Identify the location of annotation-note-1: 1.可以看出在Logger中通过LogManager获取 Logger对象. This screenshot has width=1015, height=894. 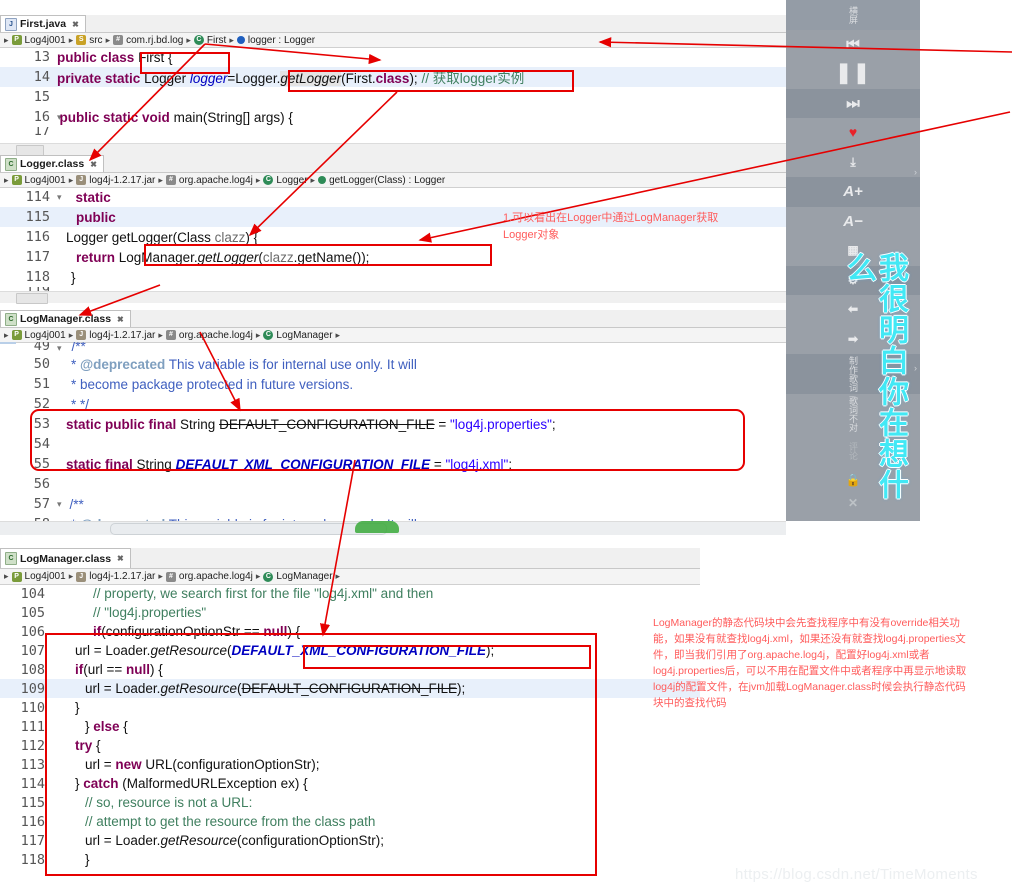
(643, 227).